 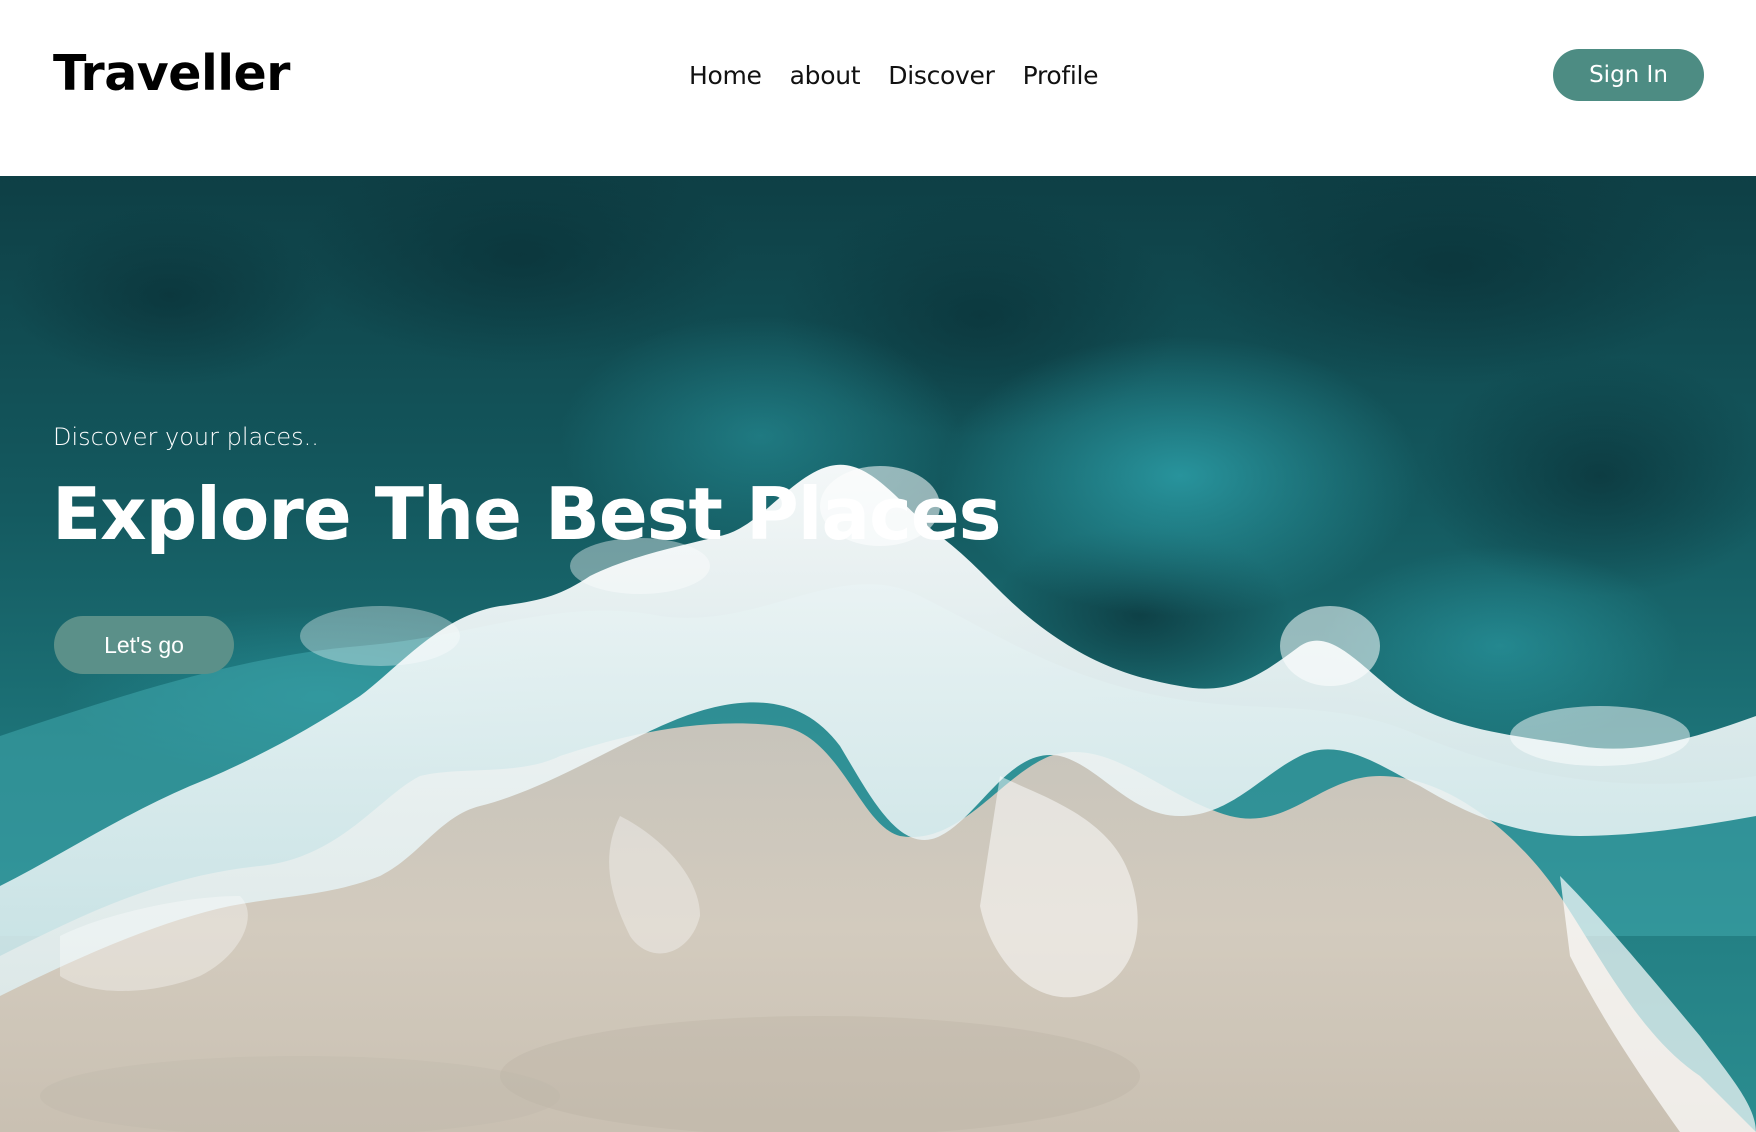 I want to click on nav-item-profile: Profile, so click(x=1061, y=76).